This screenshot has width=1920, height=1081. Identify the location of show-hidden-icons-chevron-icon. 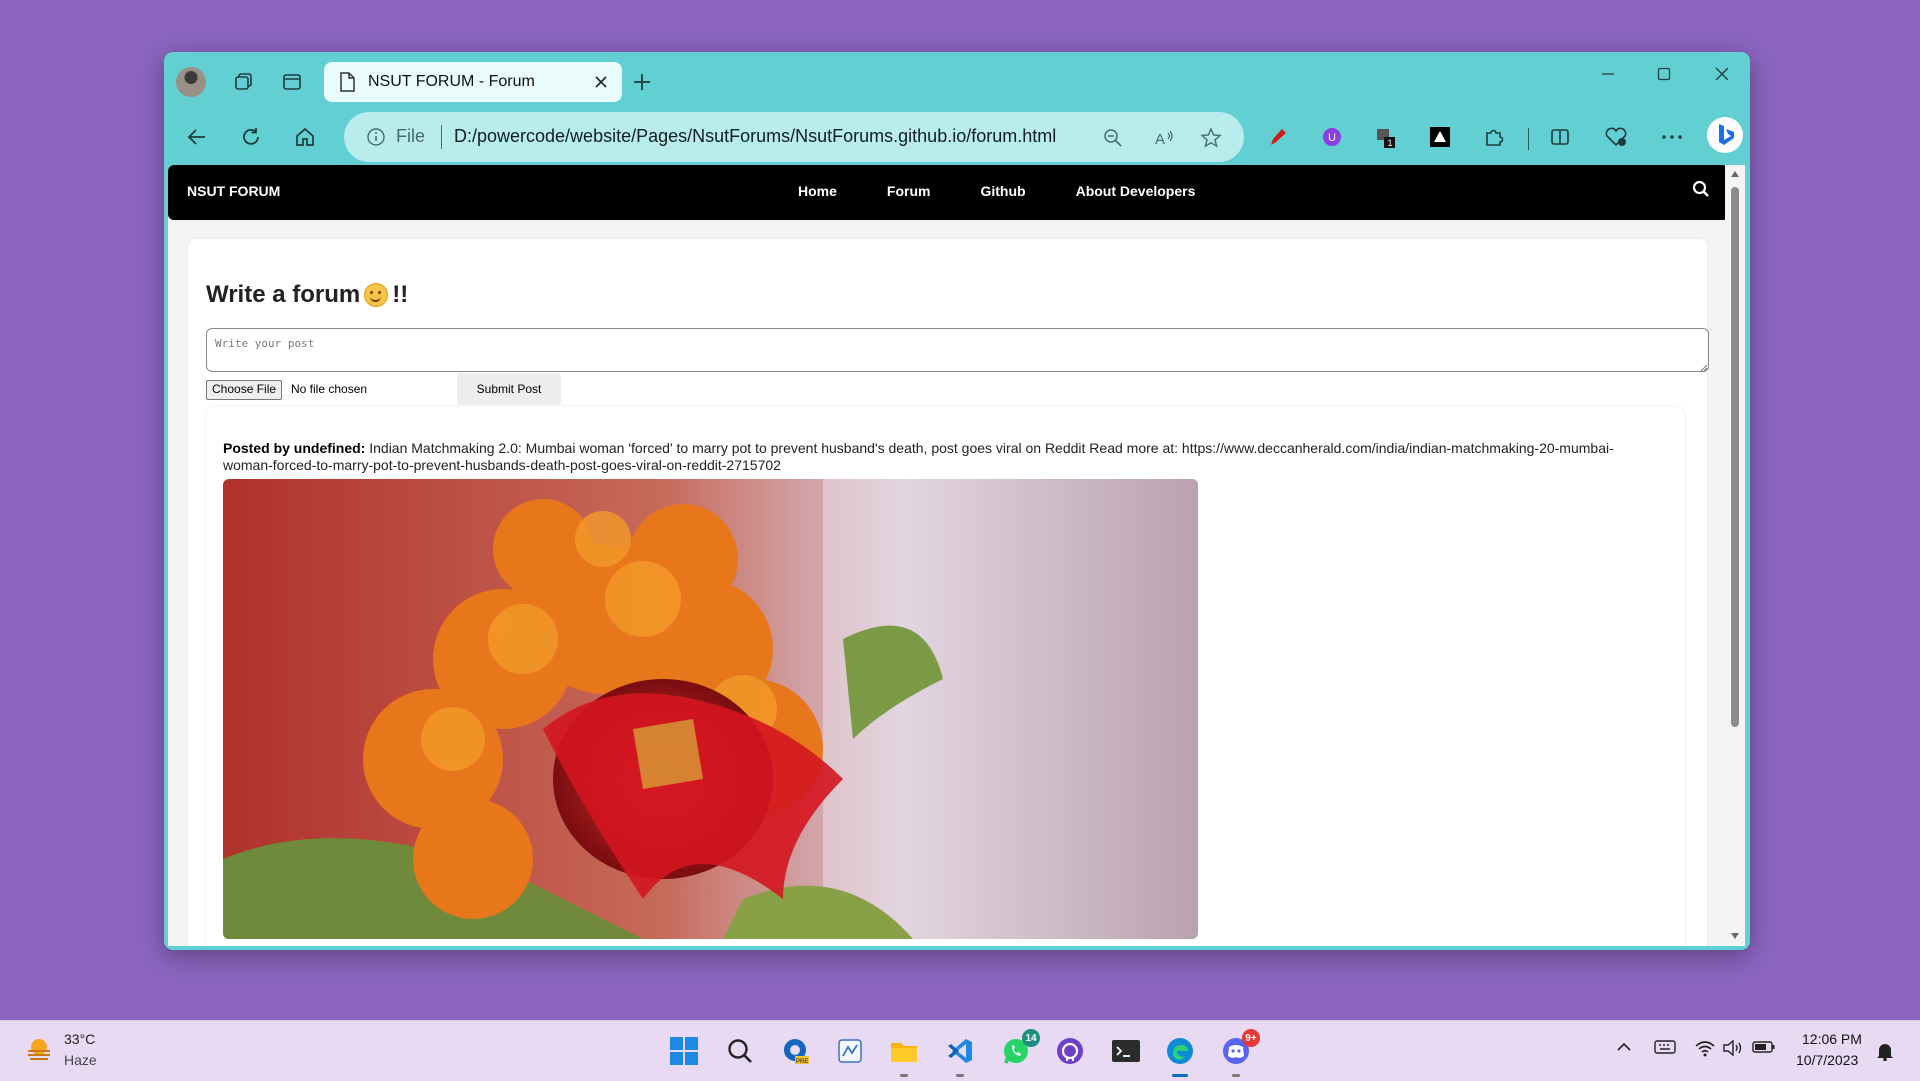
(1624, 1049).